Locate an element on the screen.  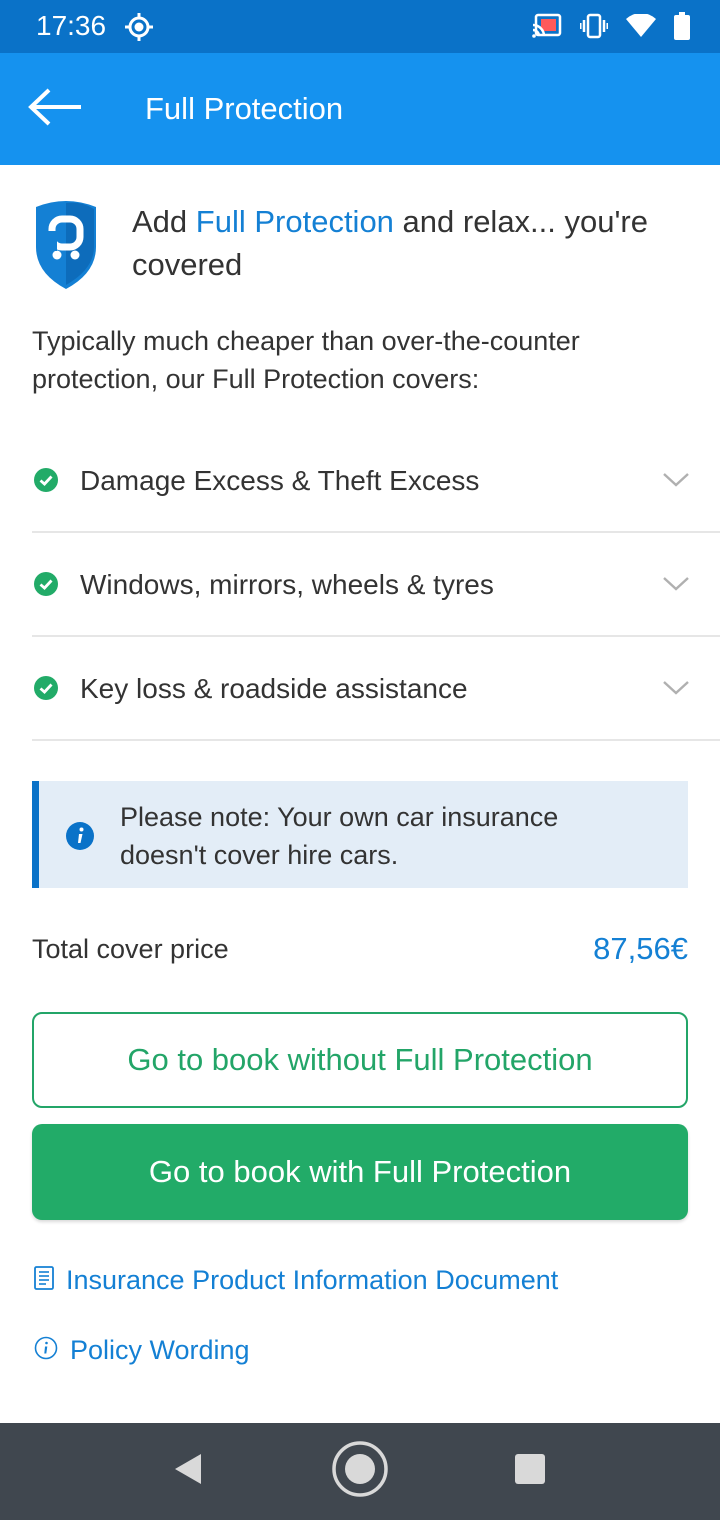
cover-item-key-loss: Key loss & roadside assistance is located at coordinates (376, 689).